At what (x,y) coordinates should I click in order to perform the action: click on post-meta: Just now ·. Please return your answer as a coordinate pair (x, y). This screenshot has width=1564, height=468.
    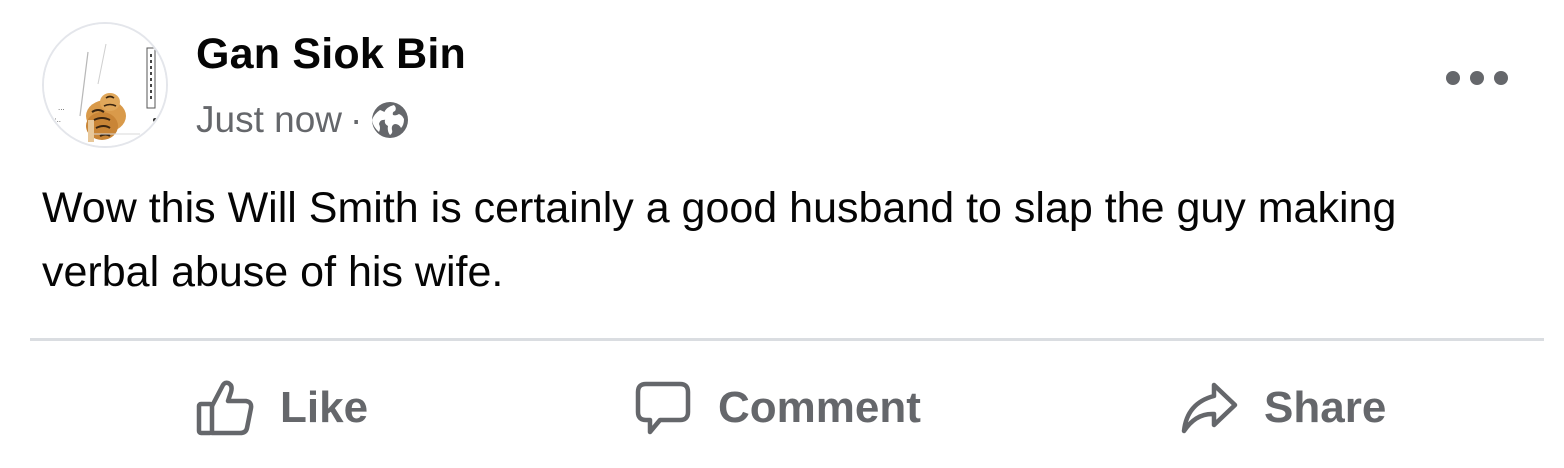
    Looking at the image, I should click on (303, 120).